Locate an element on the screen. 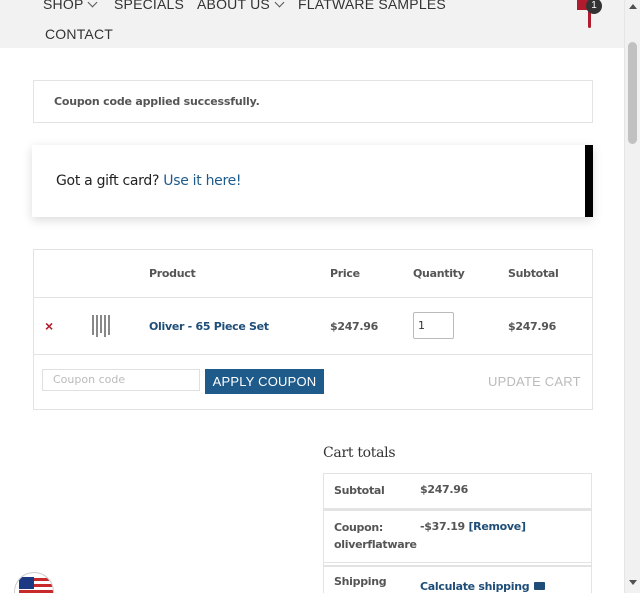  remove-item-button: × is located at coordinates (49, 326).